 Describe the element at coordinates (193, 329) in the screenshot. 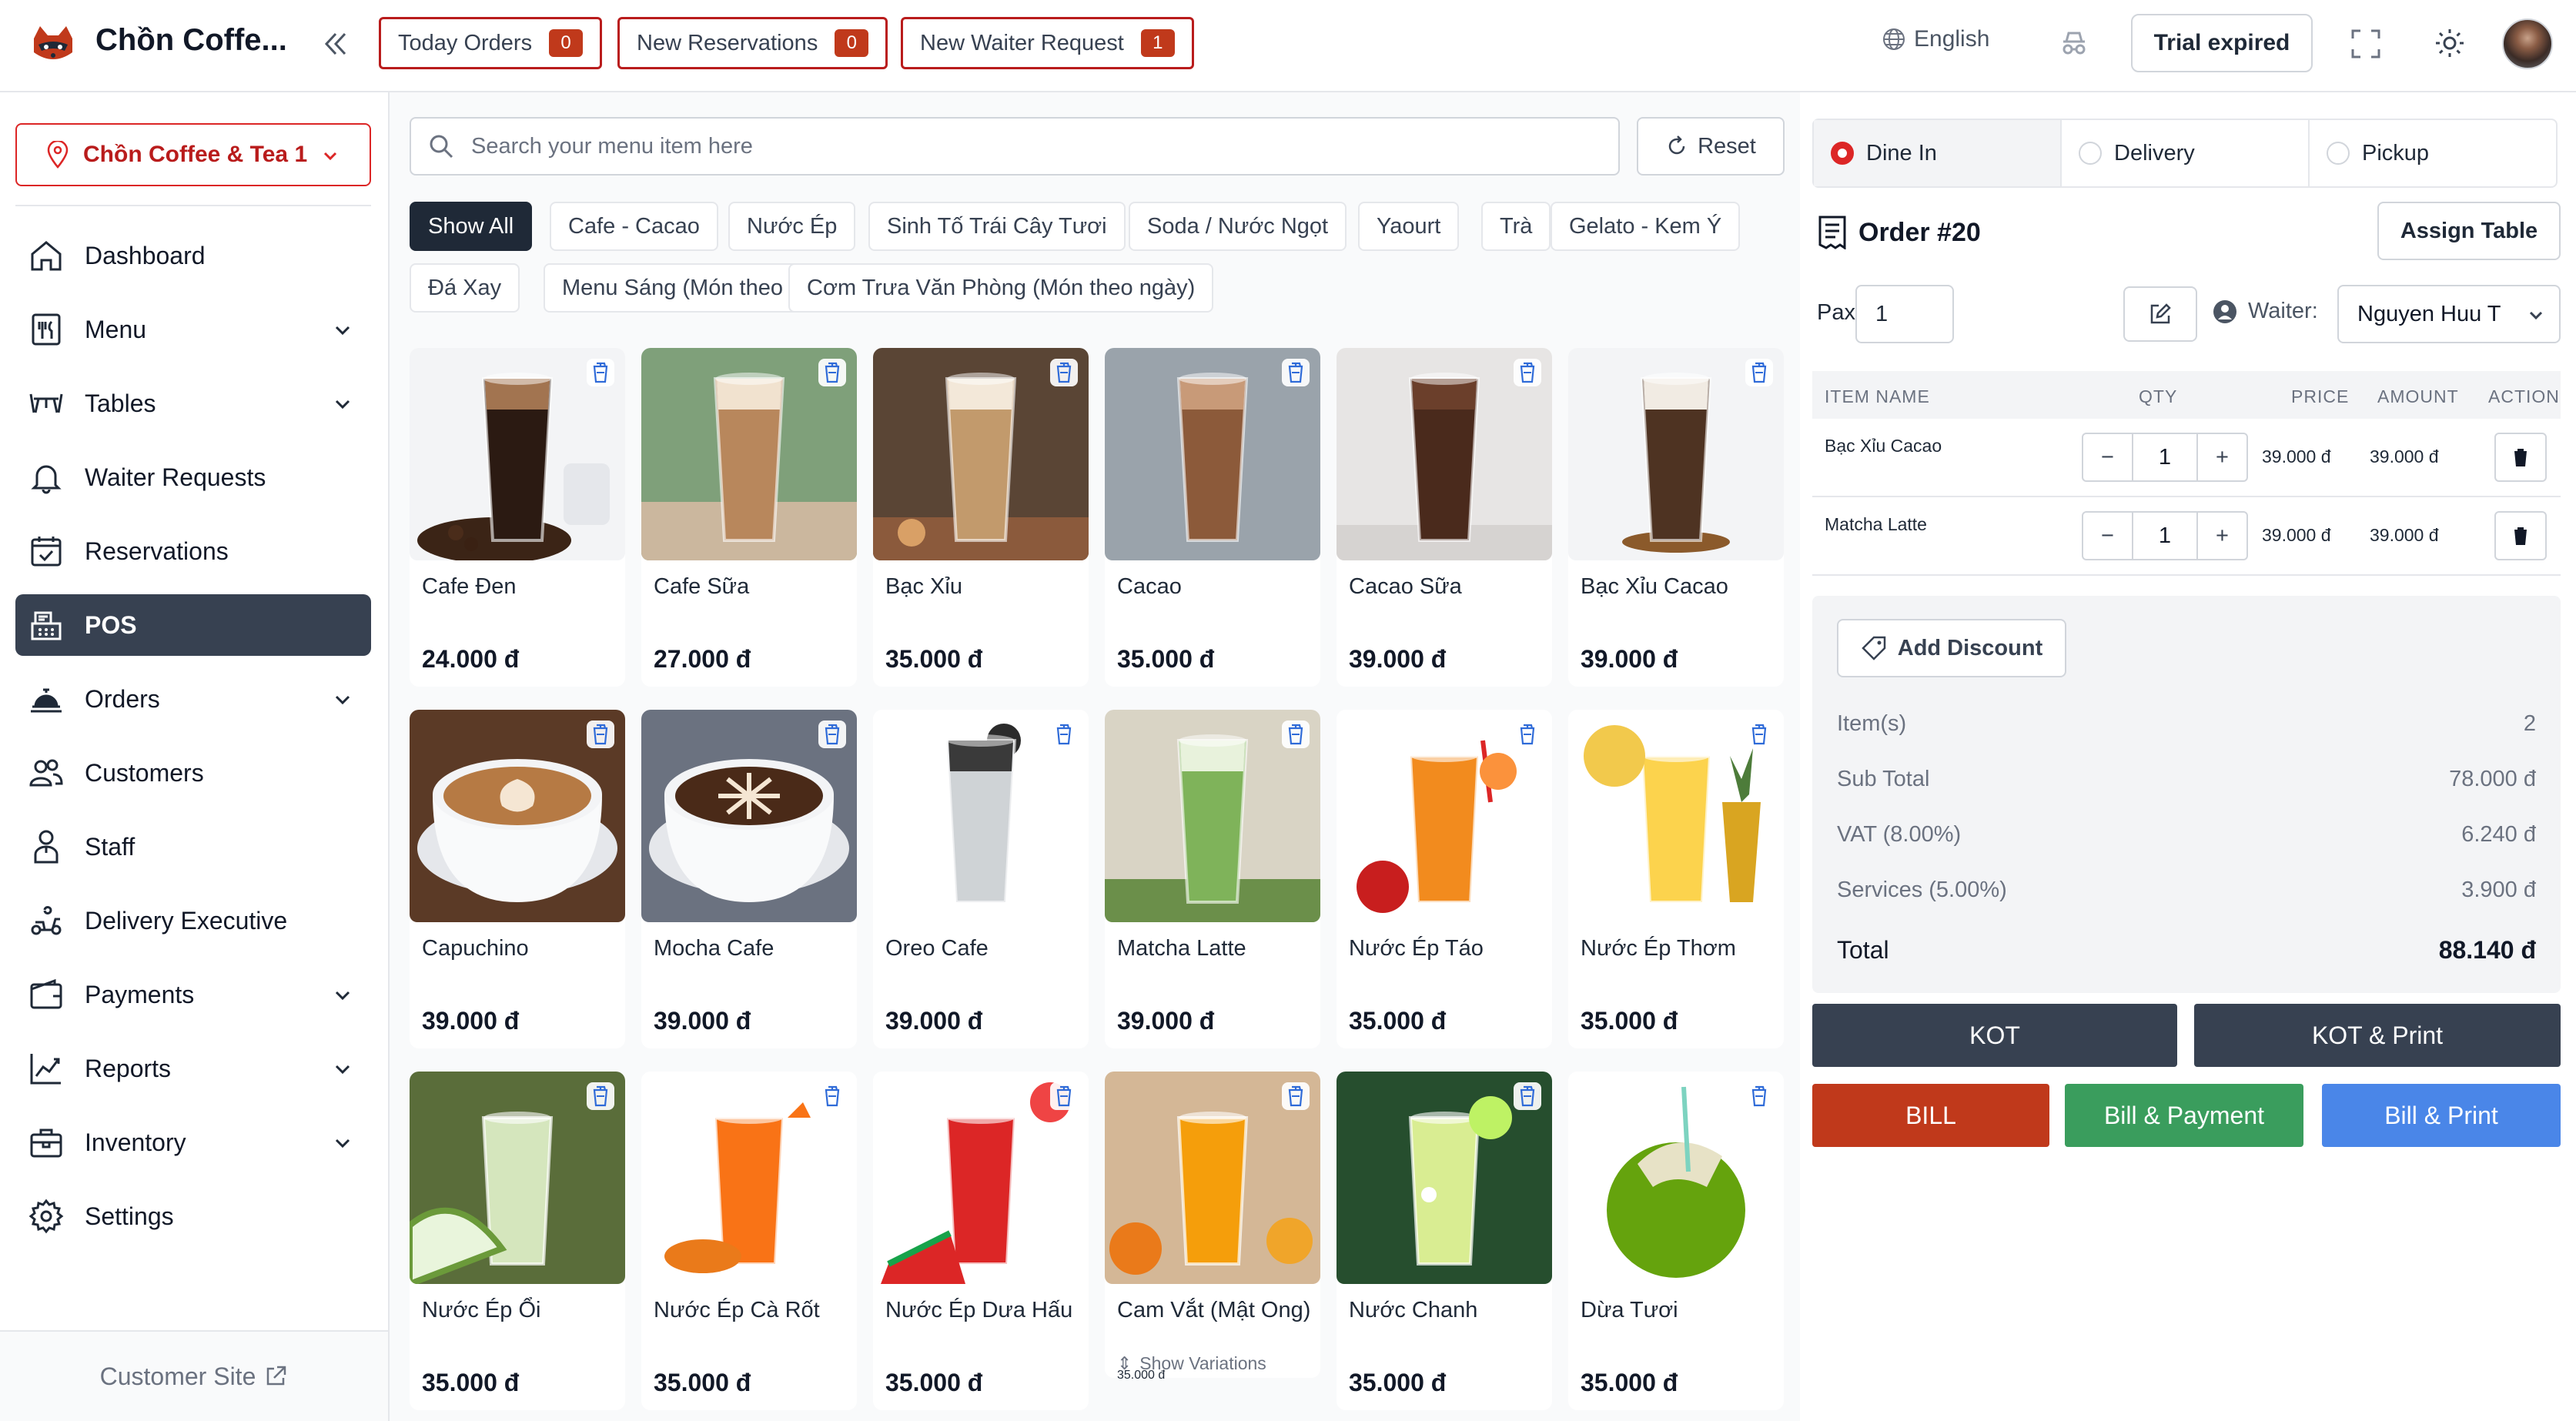

I see `sidebar-item-menu: Menu` at that location.